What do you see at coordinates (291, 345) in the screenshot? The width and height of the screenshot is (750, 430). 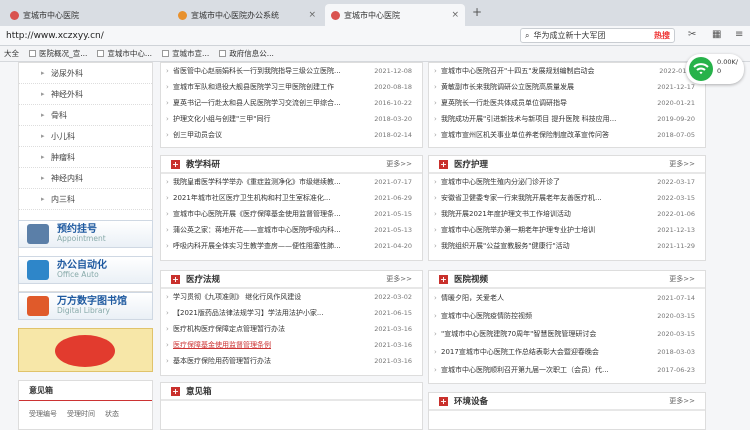 I see `news-row-highlighted: 医疗保障基金使用监督管理条例 2021-03-16` at bounding box center [291, 345].